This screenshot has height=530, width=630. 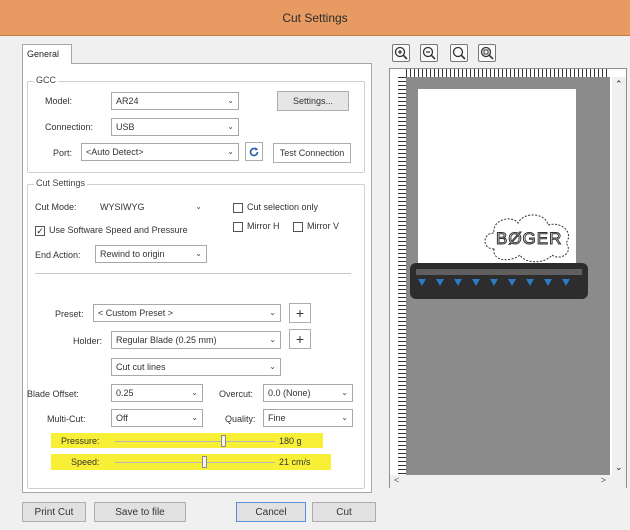 I want to click on speed-label: Speed:, so click(x=85, y=462).